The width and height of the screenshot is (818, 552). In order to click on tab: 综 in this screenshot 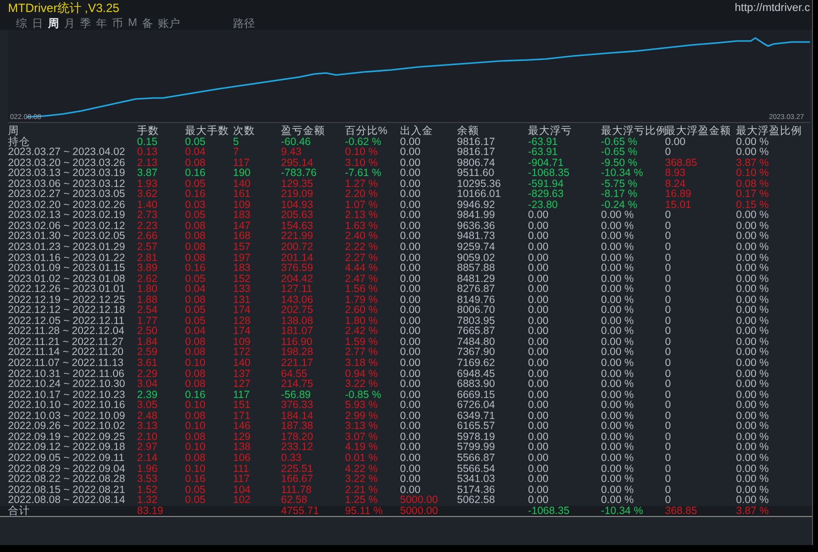, I will do `click(21, 23)`.